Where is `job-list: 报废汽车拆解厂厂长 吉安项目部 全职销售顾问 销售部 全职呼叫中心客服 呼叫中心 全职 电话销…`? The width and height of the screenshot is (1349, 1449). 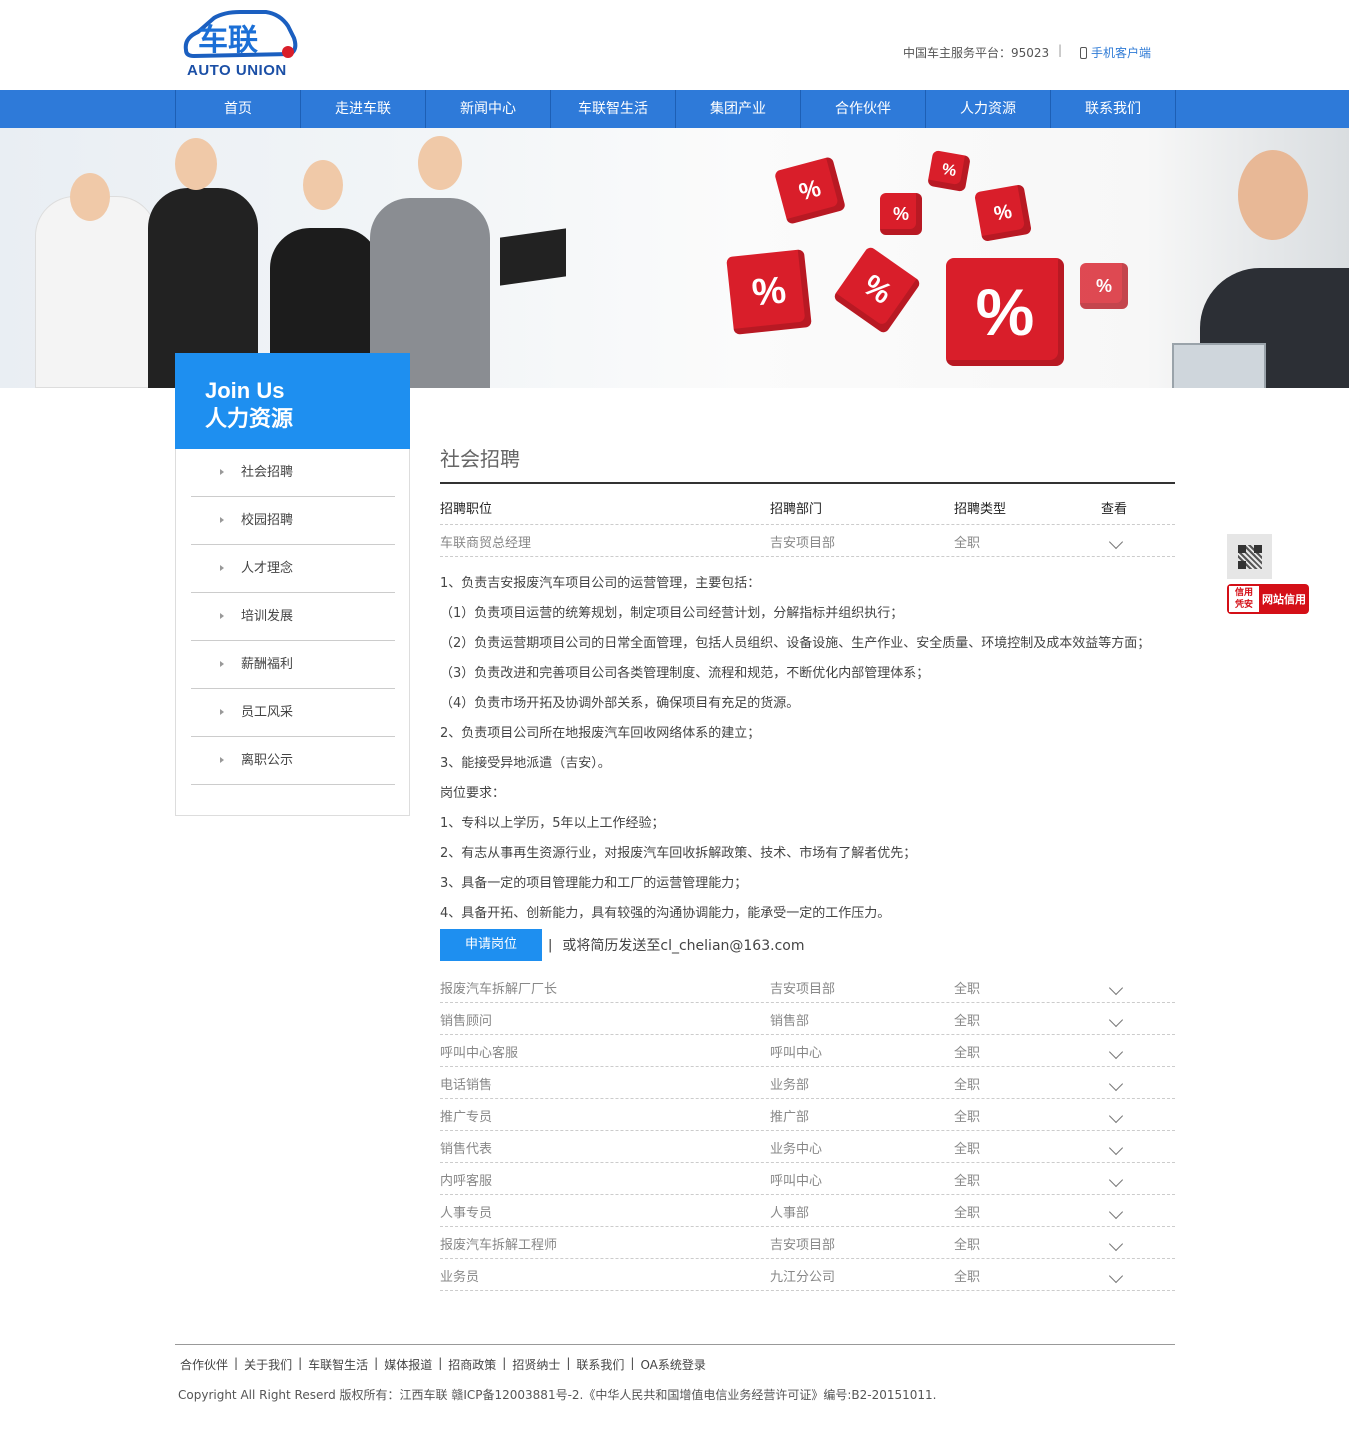
job-list: 报废汽车拆解厂厂长 吉安项目部 全职销售顾问 销售部 全职呼叫中心客服 呼叫中心 全职 电话销… is located at coordinates (807, 1131).